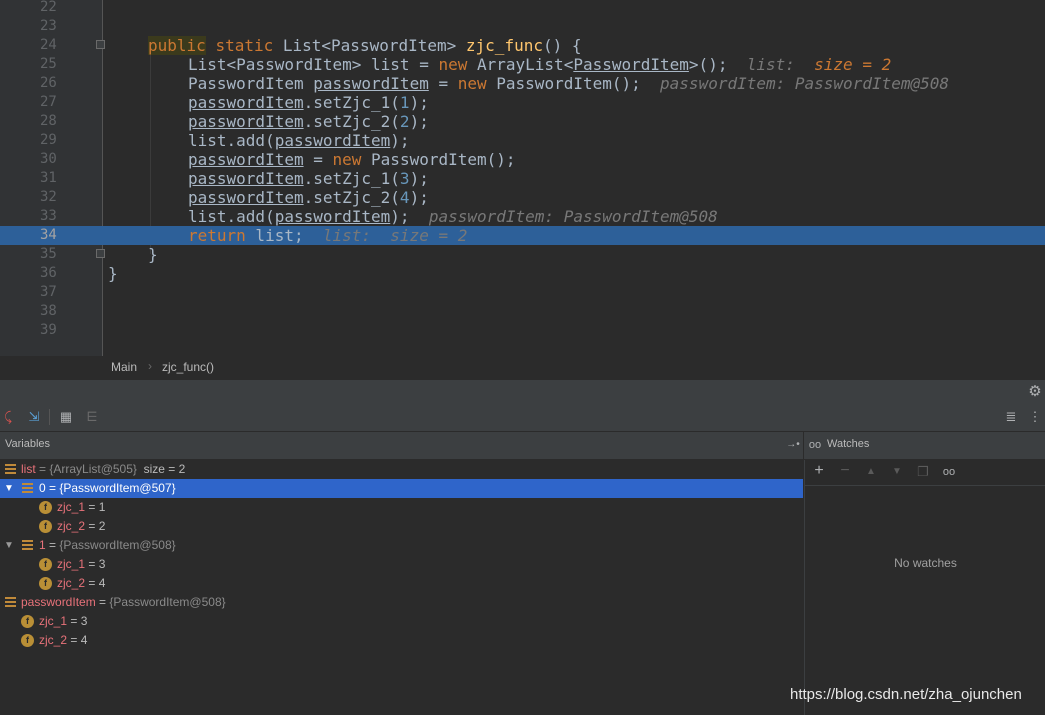 Image resolution: width=1045 pixels, height=715 pixels. I want to click on breadcrumb-class: Main, so click(124, 367).